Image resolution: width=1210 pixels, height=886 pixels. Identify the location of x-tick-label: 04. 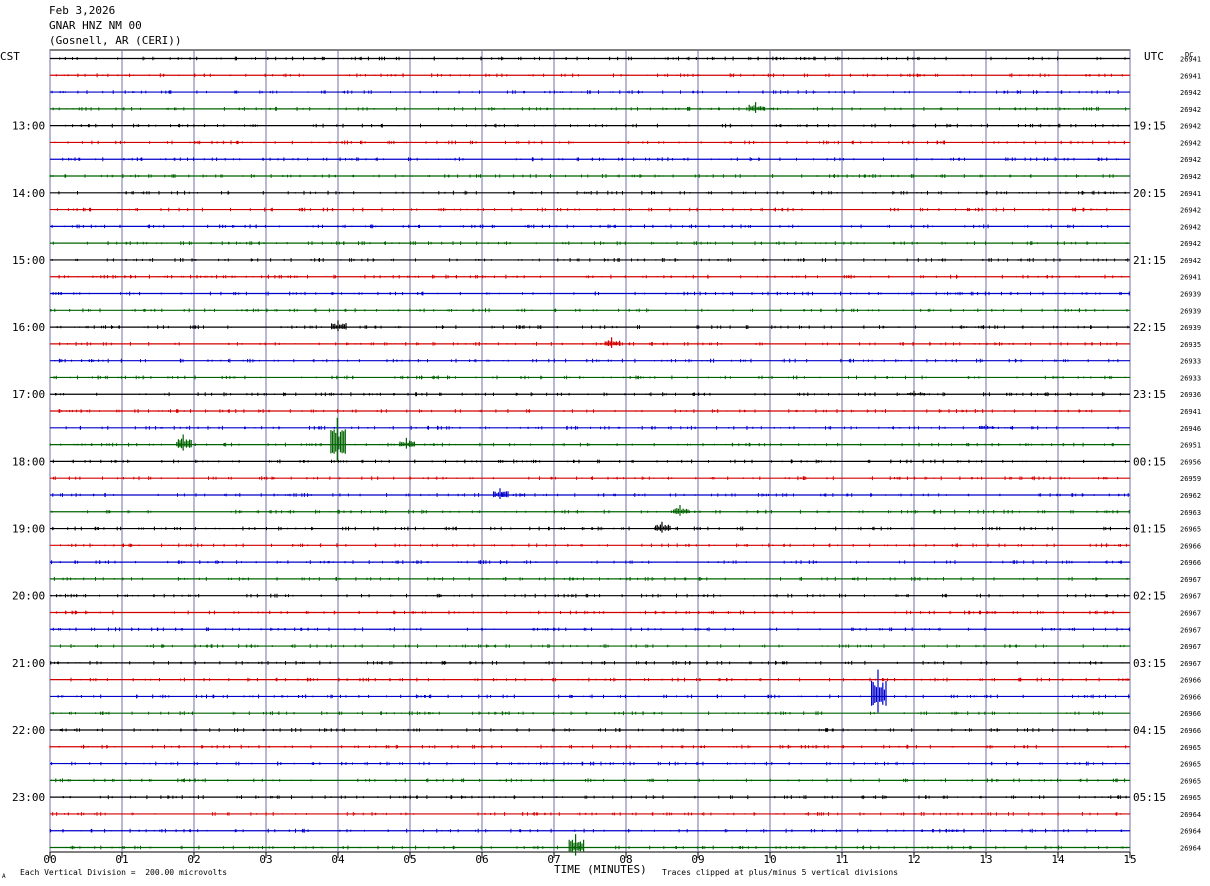
(338, 859).